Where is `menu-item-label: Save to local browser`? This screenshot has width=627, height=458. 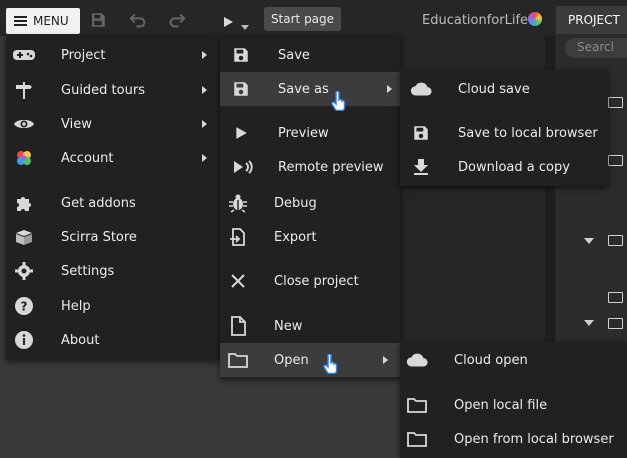
menu-item-label: Save to local browser is located at coordinates (528, 133).